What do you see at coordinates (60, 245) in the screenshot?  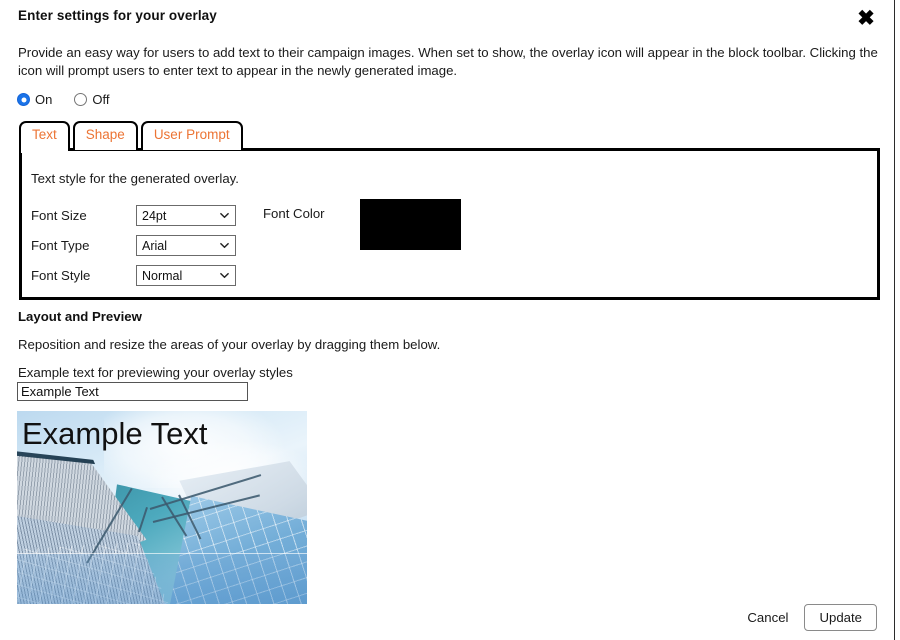 I see `font-type-label: Font Type` at bounding box center [60, 245].